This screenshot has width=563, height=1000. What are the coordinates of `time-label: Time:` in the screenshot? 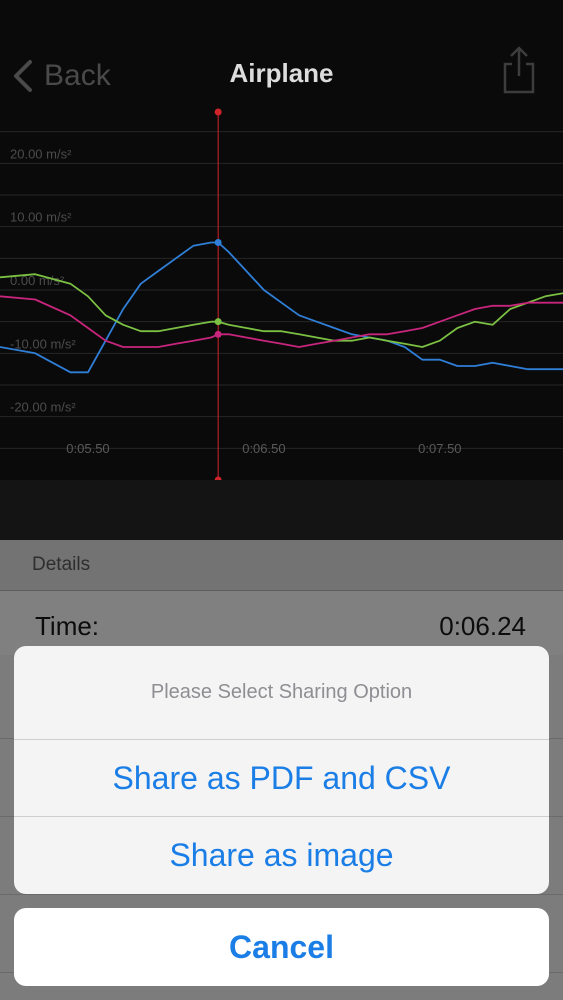 It's located at (67, 626).